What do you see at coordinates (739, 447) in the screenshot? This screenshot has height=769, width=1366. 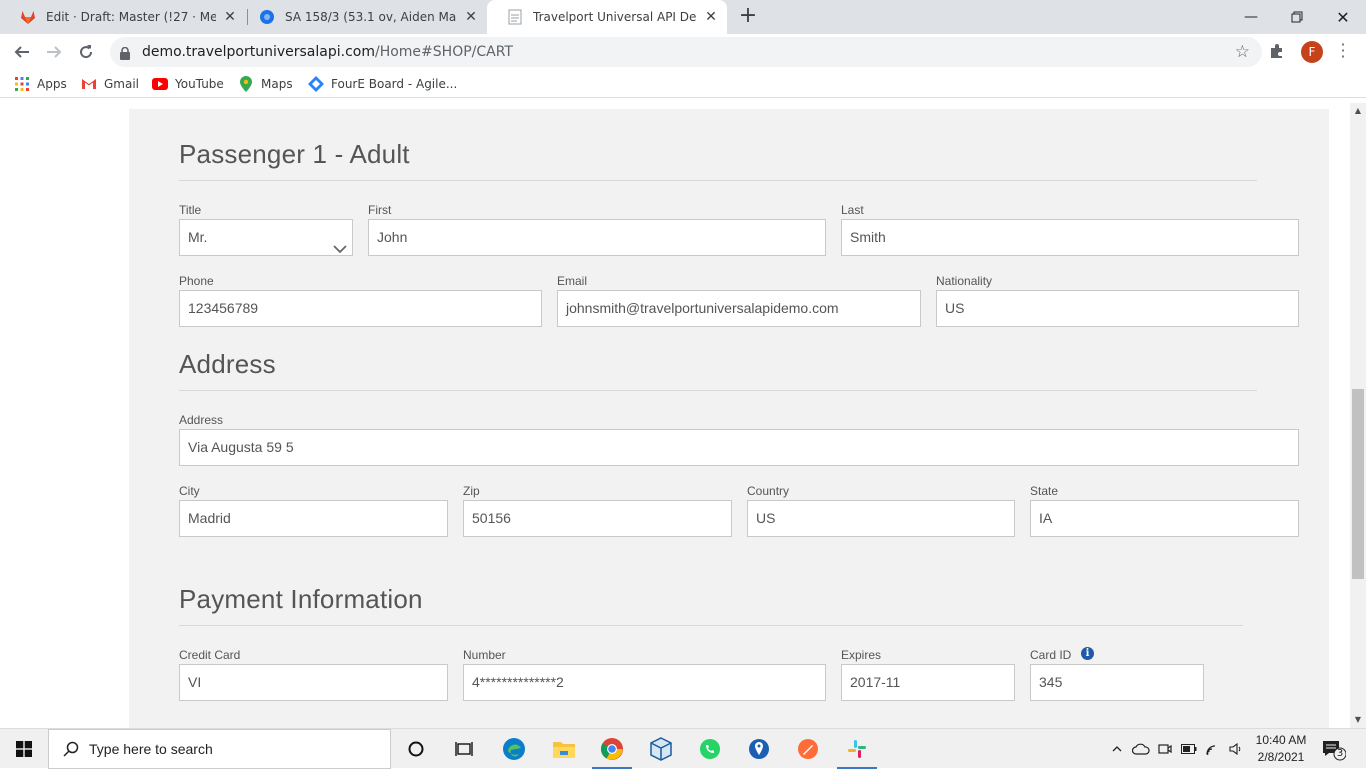 I see `address-field: Via Augusta 59 5` at bounding box center [739, 447].